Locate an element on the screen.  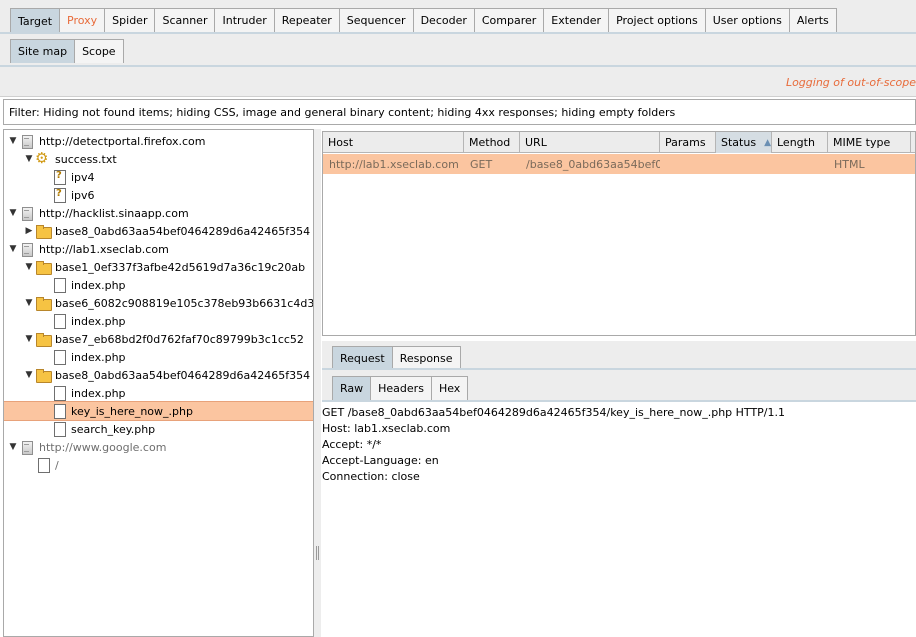
column-length: Length is located at coordinates (800, 142).